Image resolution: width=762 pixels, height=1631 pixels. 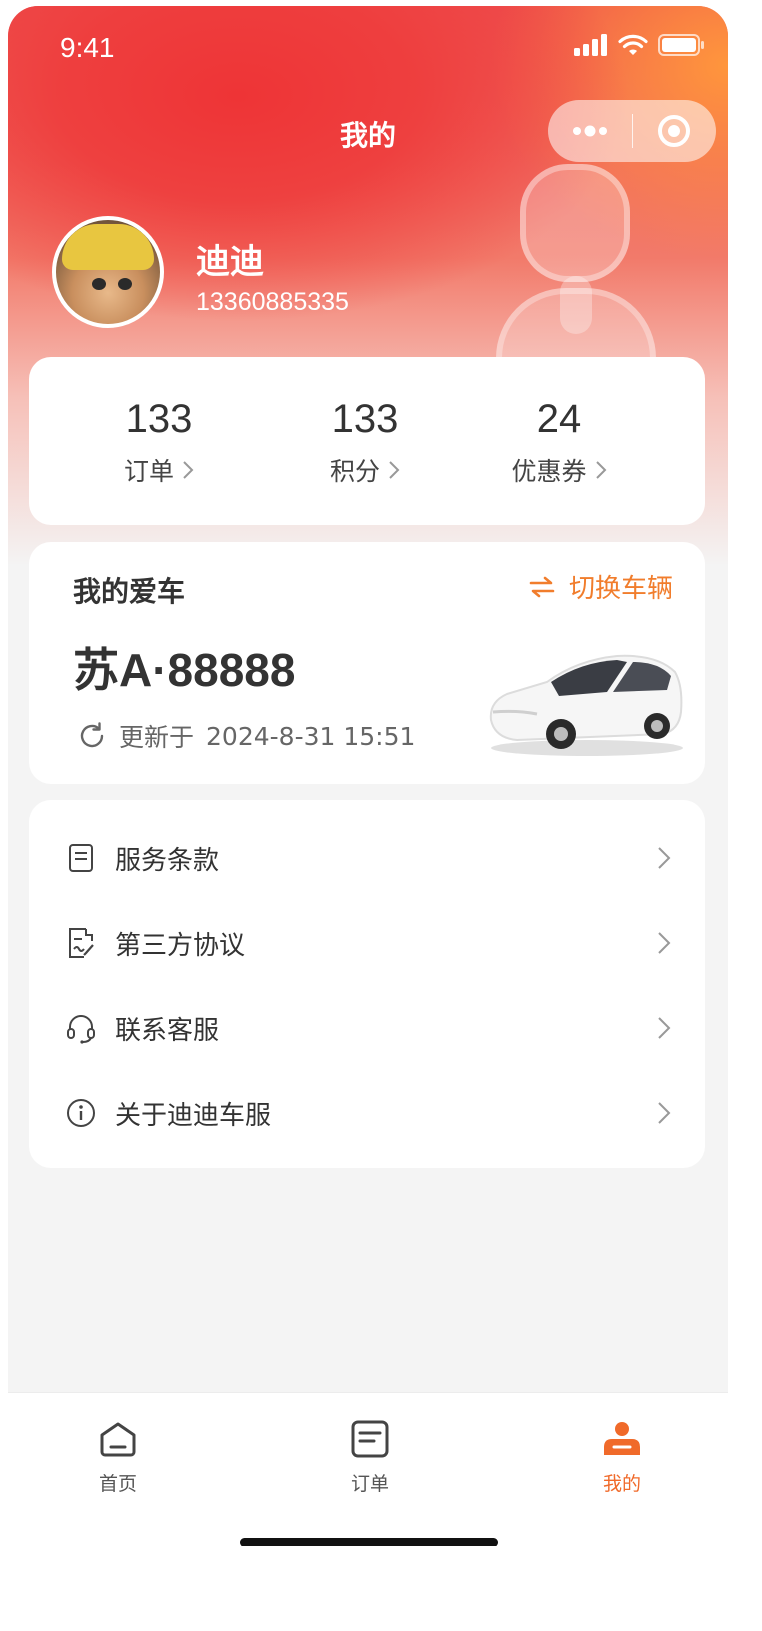 What do you see at coordinates (368, 50) in the screenshot?
I see `status-bar: 9:41` at bounding box center [368, 50].